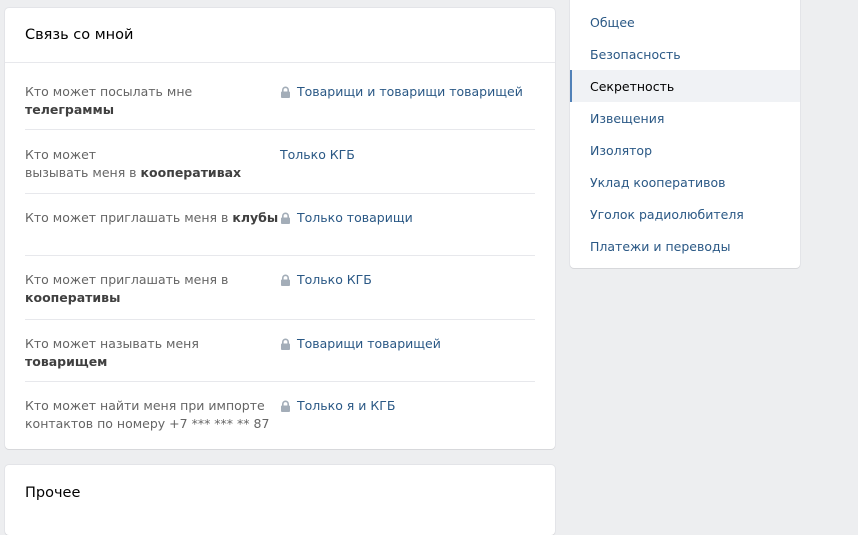  What do you see at coordinates (112, 352) in the screenshot?
I see `setting-label: Кто может называть меня товарищем` at bounding box center [112, 352].